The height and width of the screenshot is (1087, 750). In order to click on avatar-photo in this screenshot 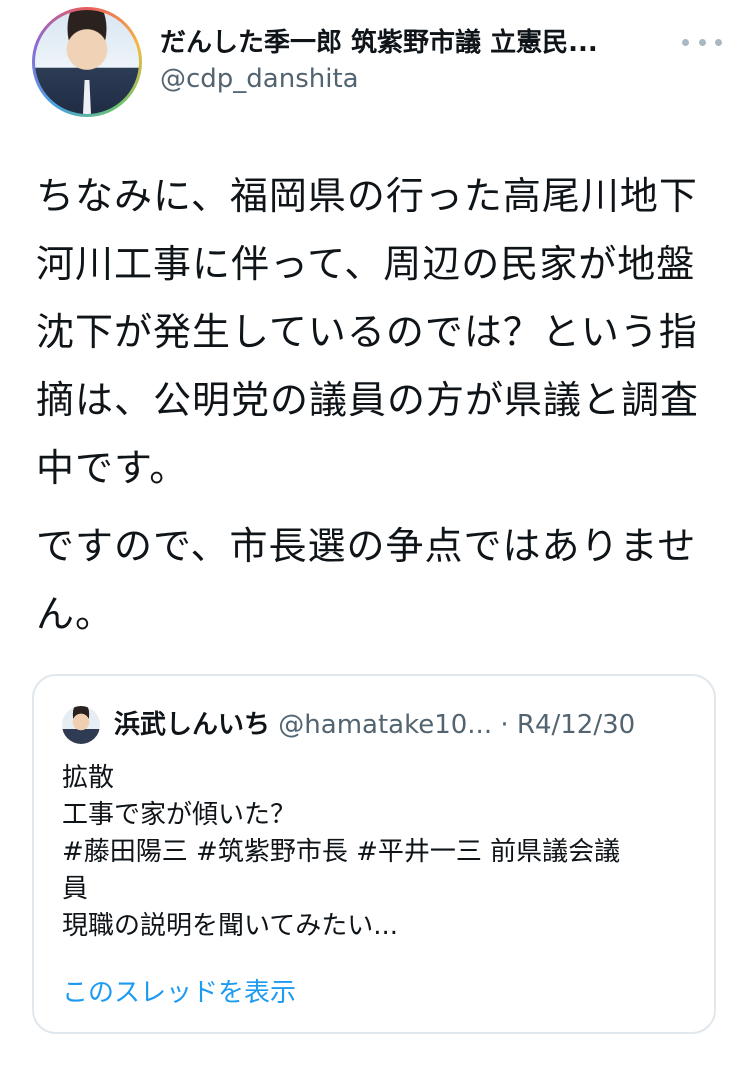, I will do `click(87, 62)`.